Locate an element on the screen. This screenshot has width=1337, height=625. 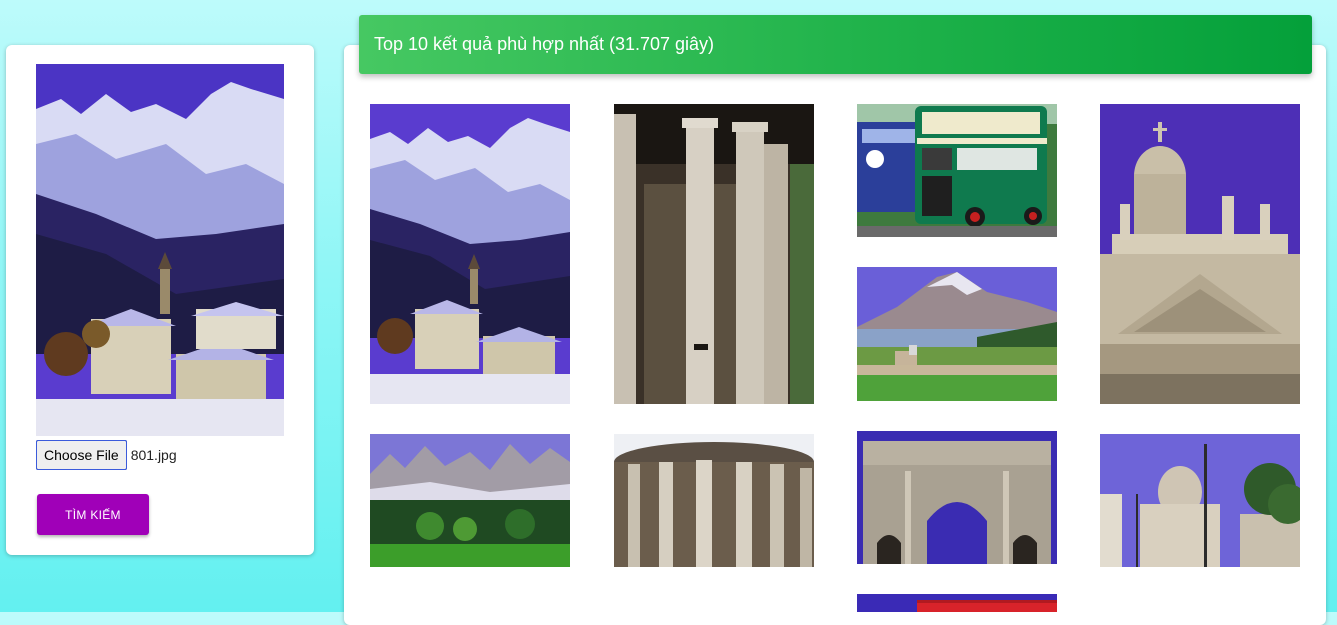
result-basilica-facade is located at coordinates (1200, 254).